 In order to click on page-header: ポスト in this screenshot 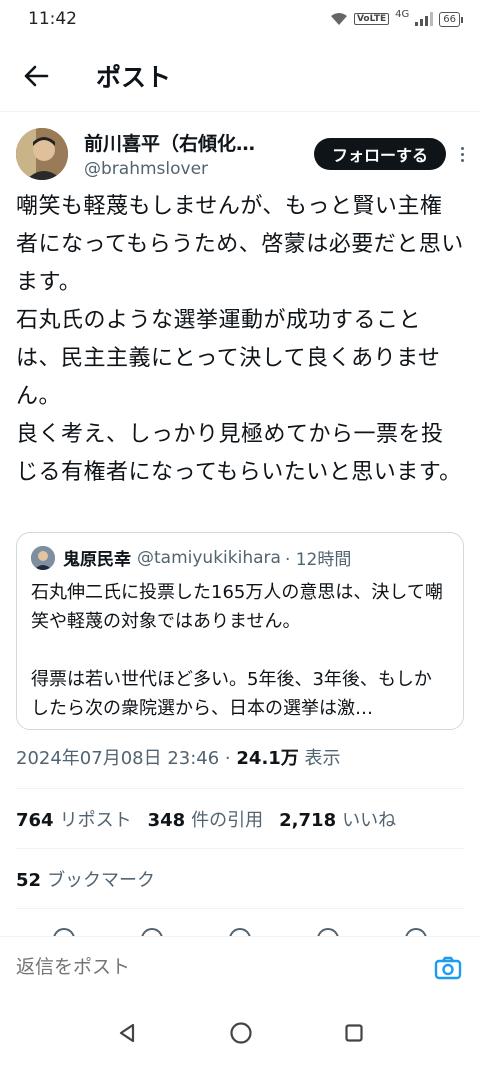, I will do `click(240, 76)`.